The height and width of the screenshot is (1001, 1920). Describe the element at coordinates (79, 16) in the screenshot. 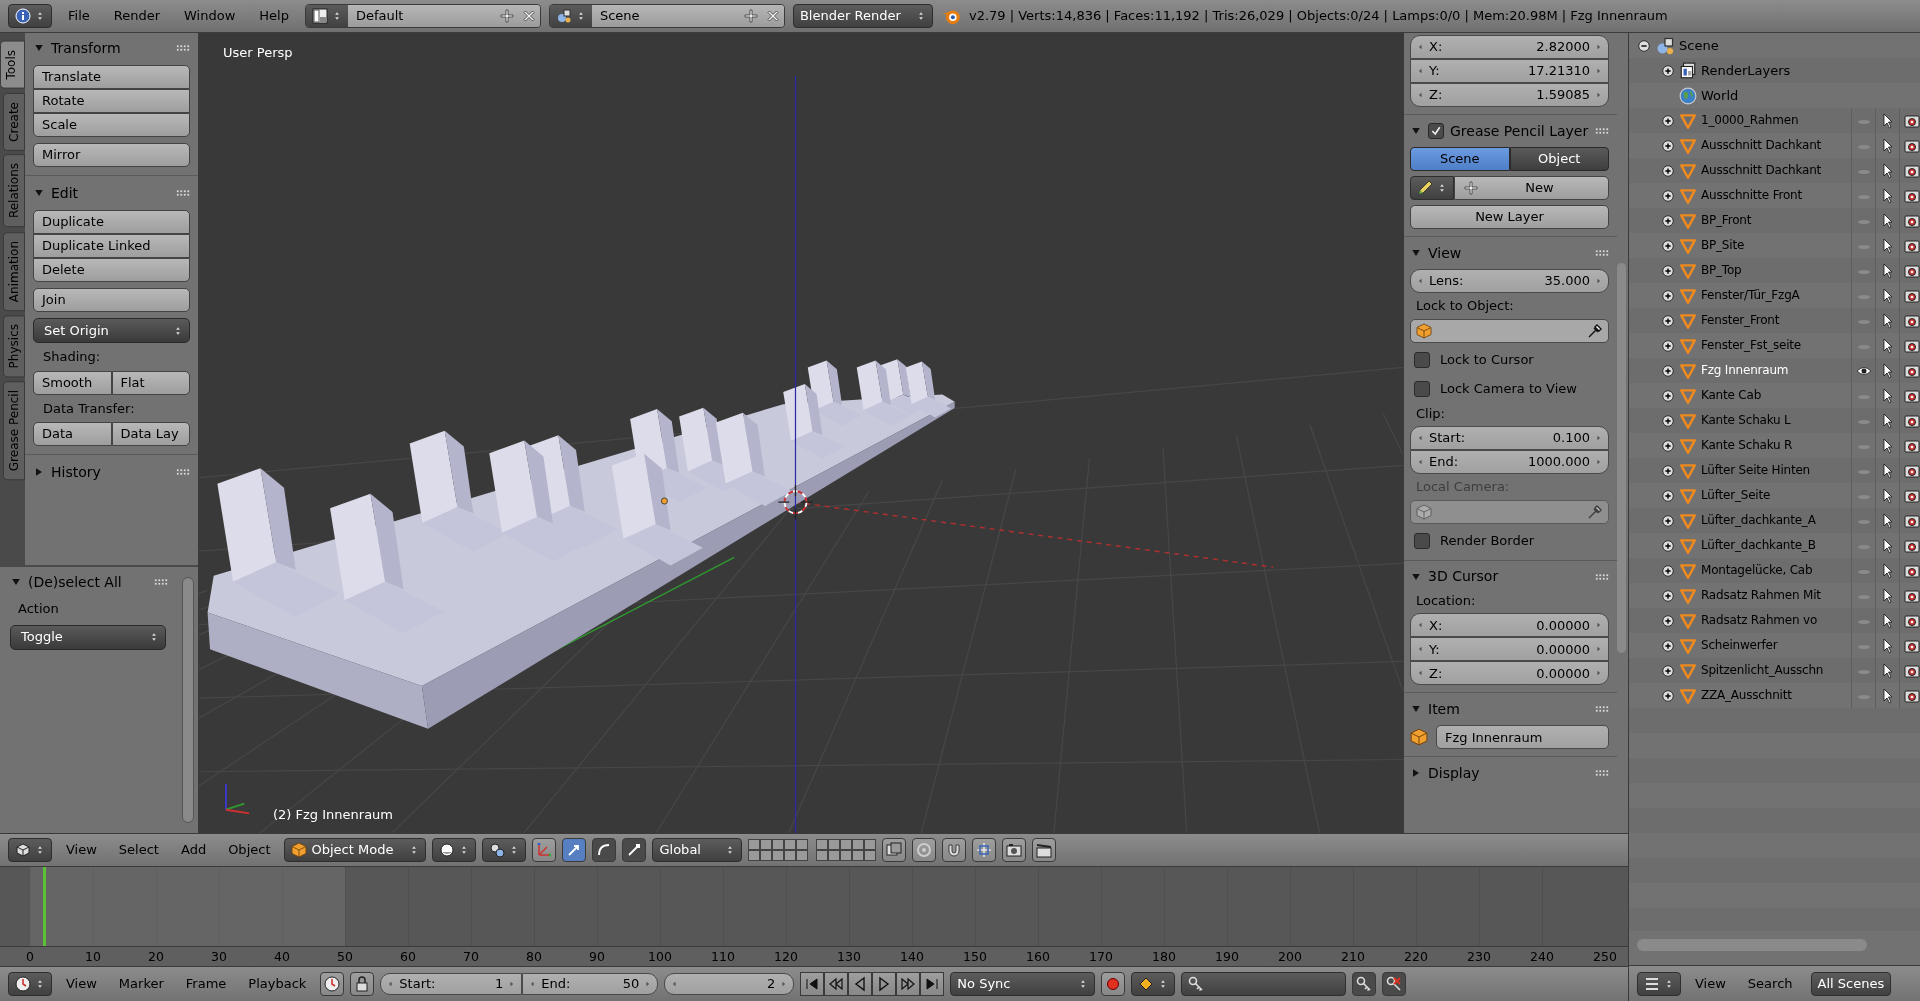

I see `menu-item: File` at that location.